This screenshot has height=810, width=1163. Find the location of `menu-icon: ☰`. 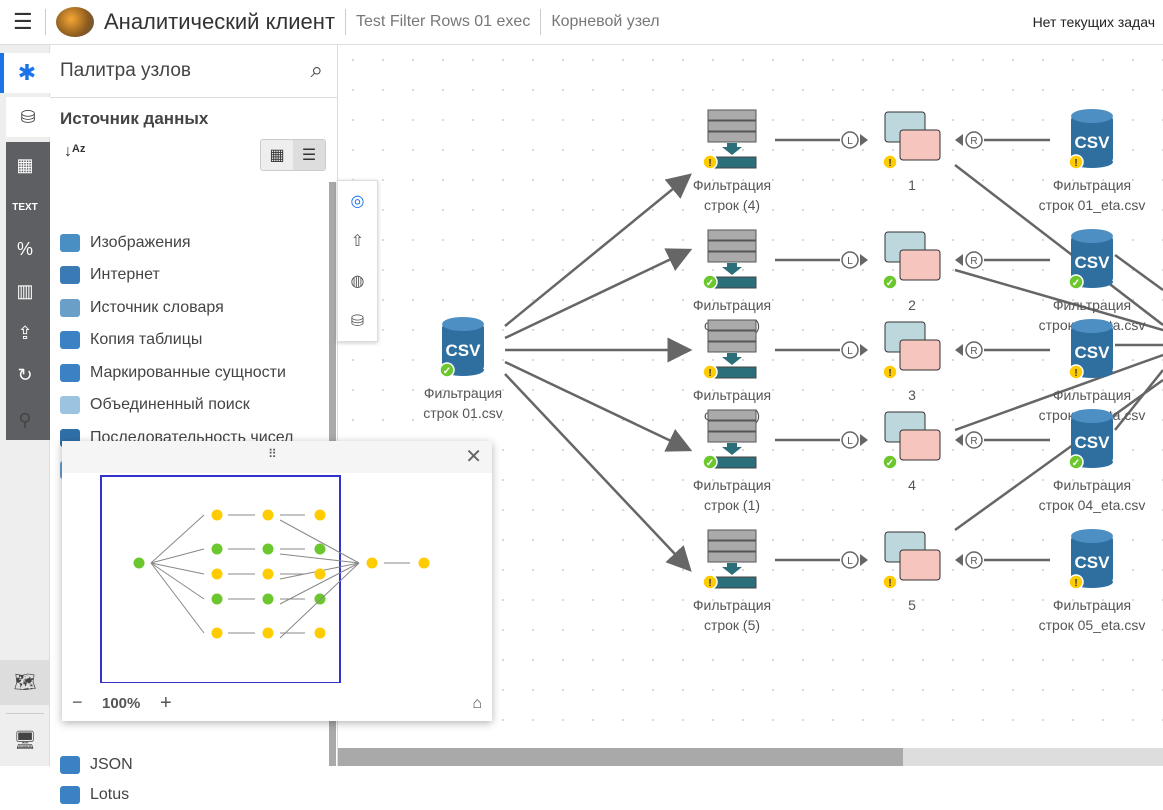

menu-icon: ☰ is located at coordinates (24, 22).